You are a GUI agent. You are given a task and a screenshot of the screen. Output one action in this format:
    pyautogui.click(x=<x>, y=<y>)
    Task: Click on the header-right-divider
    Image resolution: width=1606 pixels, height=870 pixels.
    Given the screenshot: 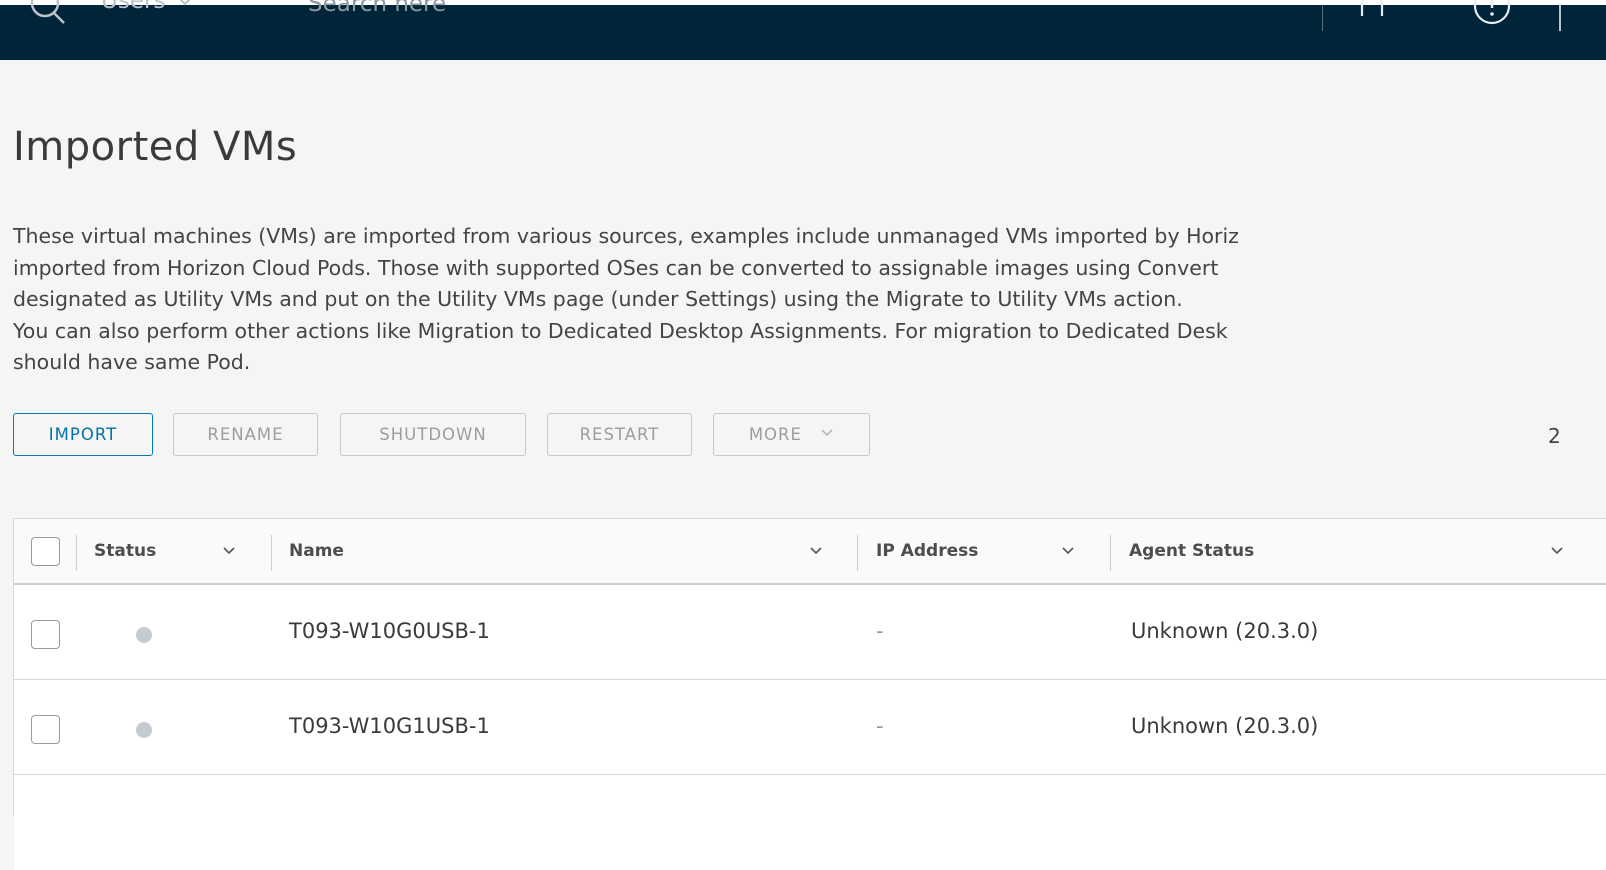 What is the action you would take?
    pyautogui.click(x=1560, y=18)
    